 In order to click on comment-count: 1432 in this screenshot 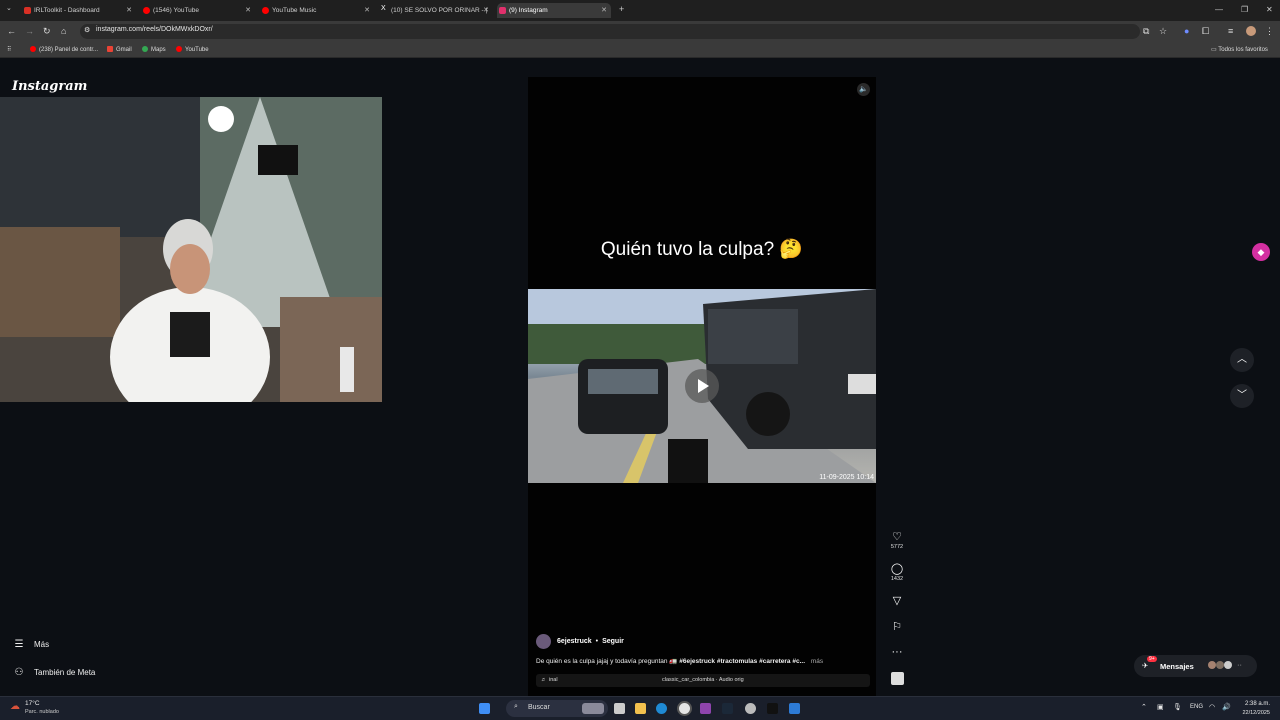, I will do `click(897, 579)`.